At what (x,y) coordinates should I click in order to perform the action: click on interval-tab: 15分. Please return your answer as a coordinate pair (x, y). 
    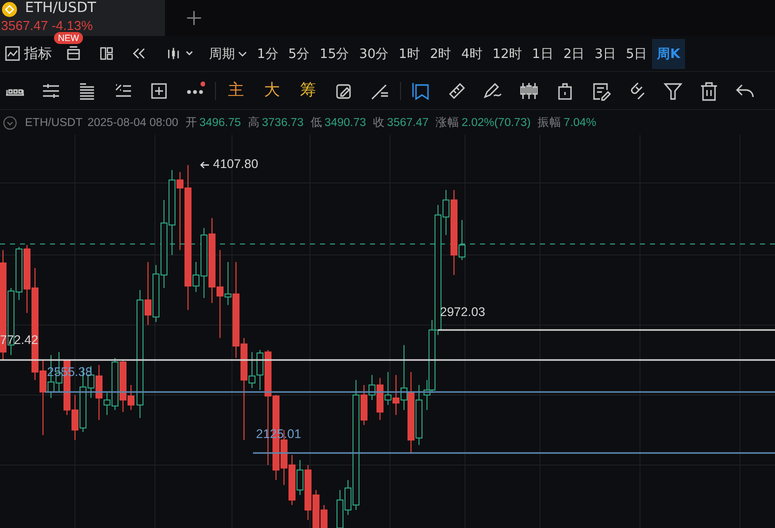
    Looking at the image, I should click on (334, 53).